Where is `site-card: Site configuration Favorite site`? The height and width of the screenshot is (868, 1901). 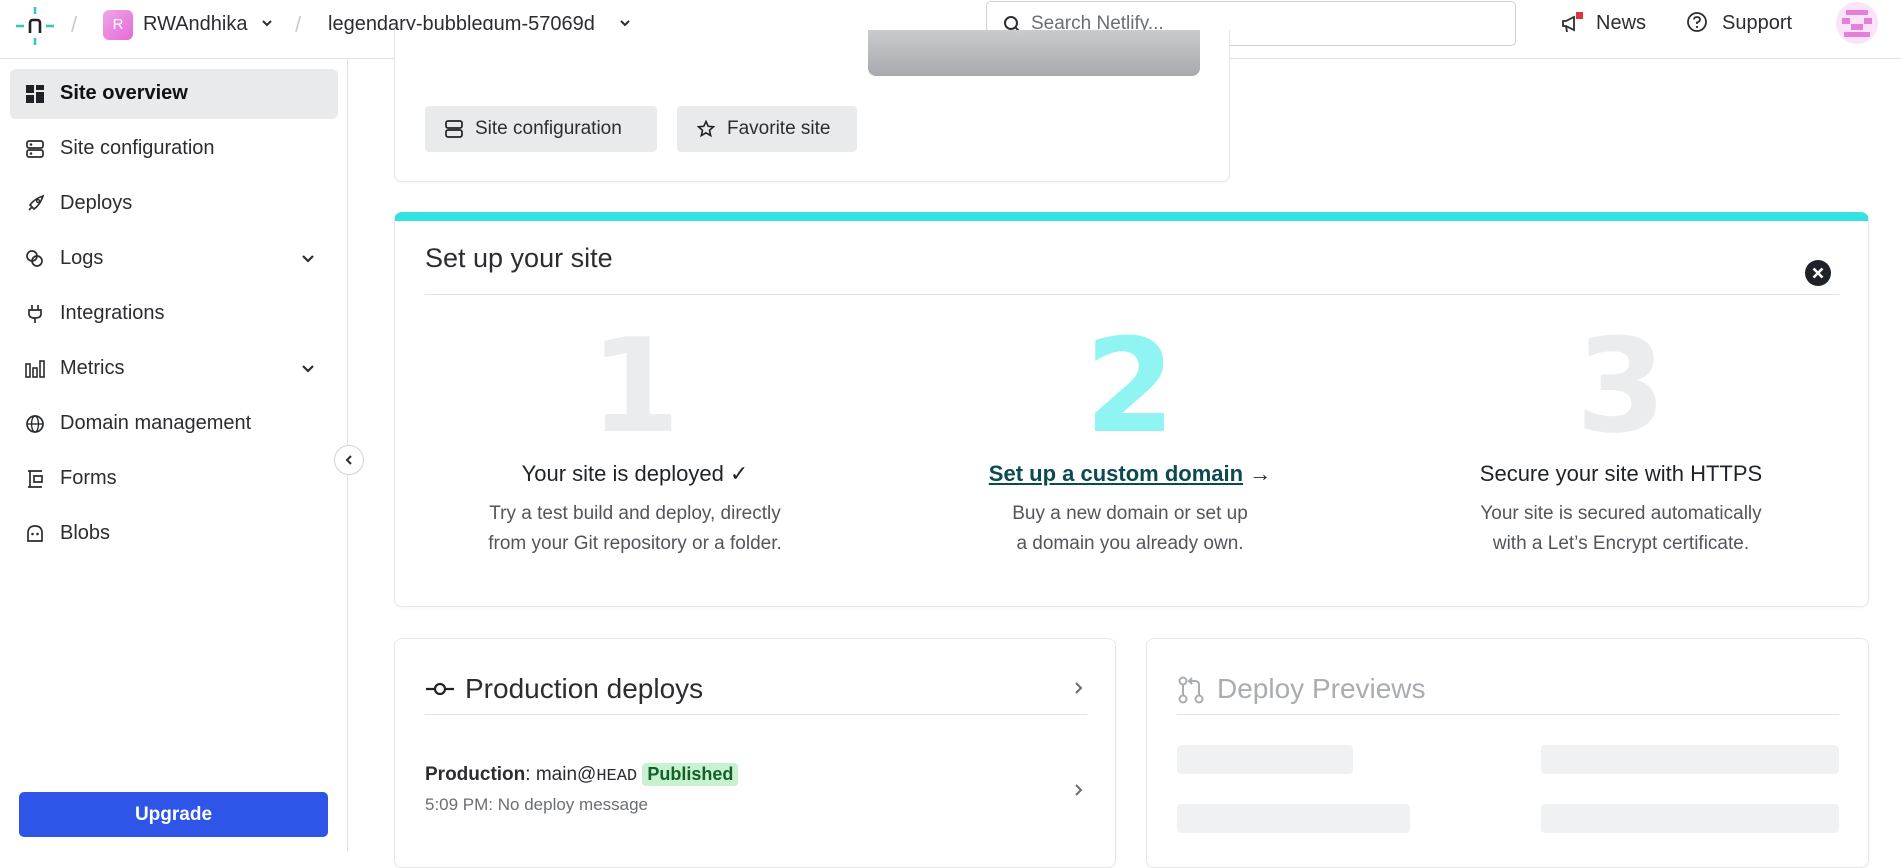
site-card: Site configuration Favorite site is located at coordinates (812, 106).